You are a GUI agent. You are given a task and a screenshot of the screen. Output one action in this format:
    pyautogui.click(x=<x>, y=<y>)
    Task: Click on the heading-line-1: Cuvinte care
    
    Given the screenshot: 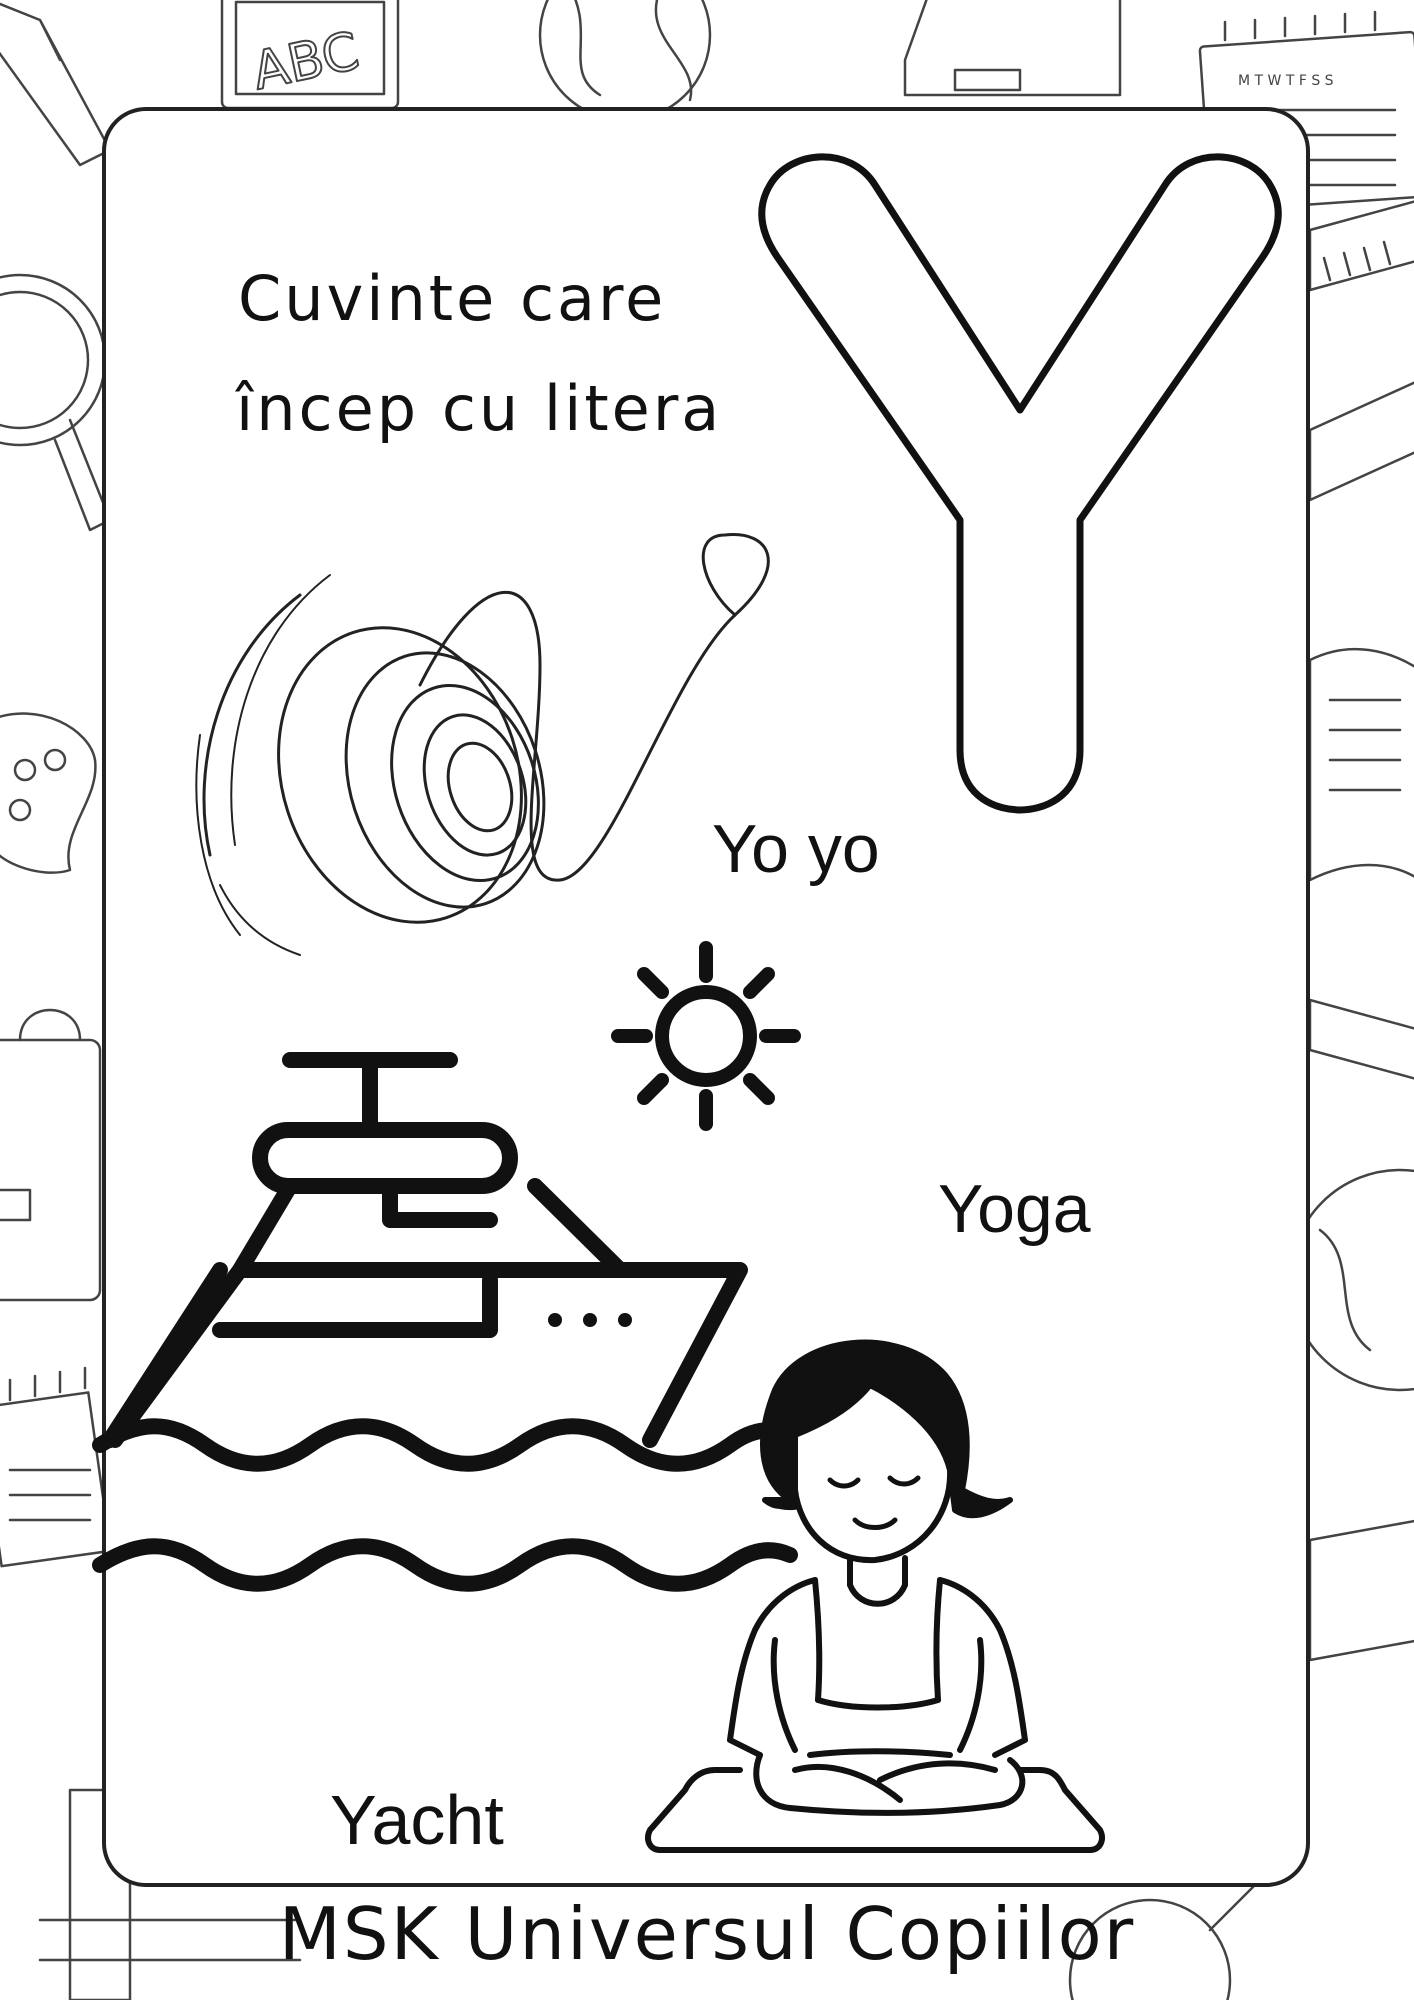 What is the action you would take?
    pyautogui.click(x=452, y=298)
    